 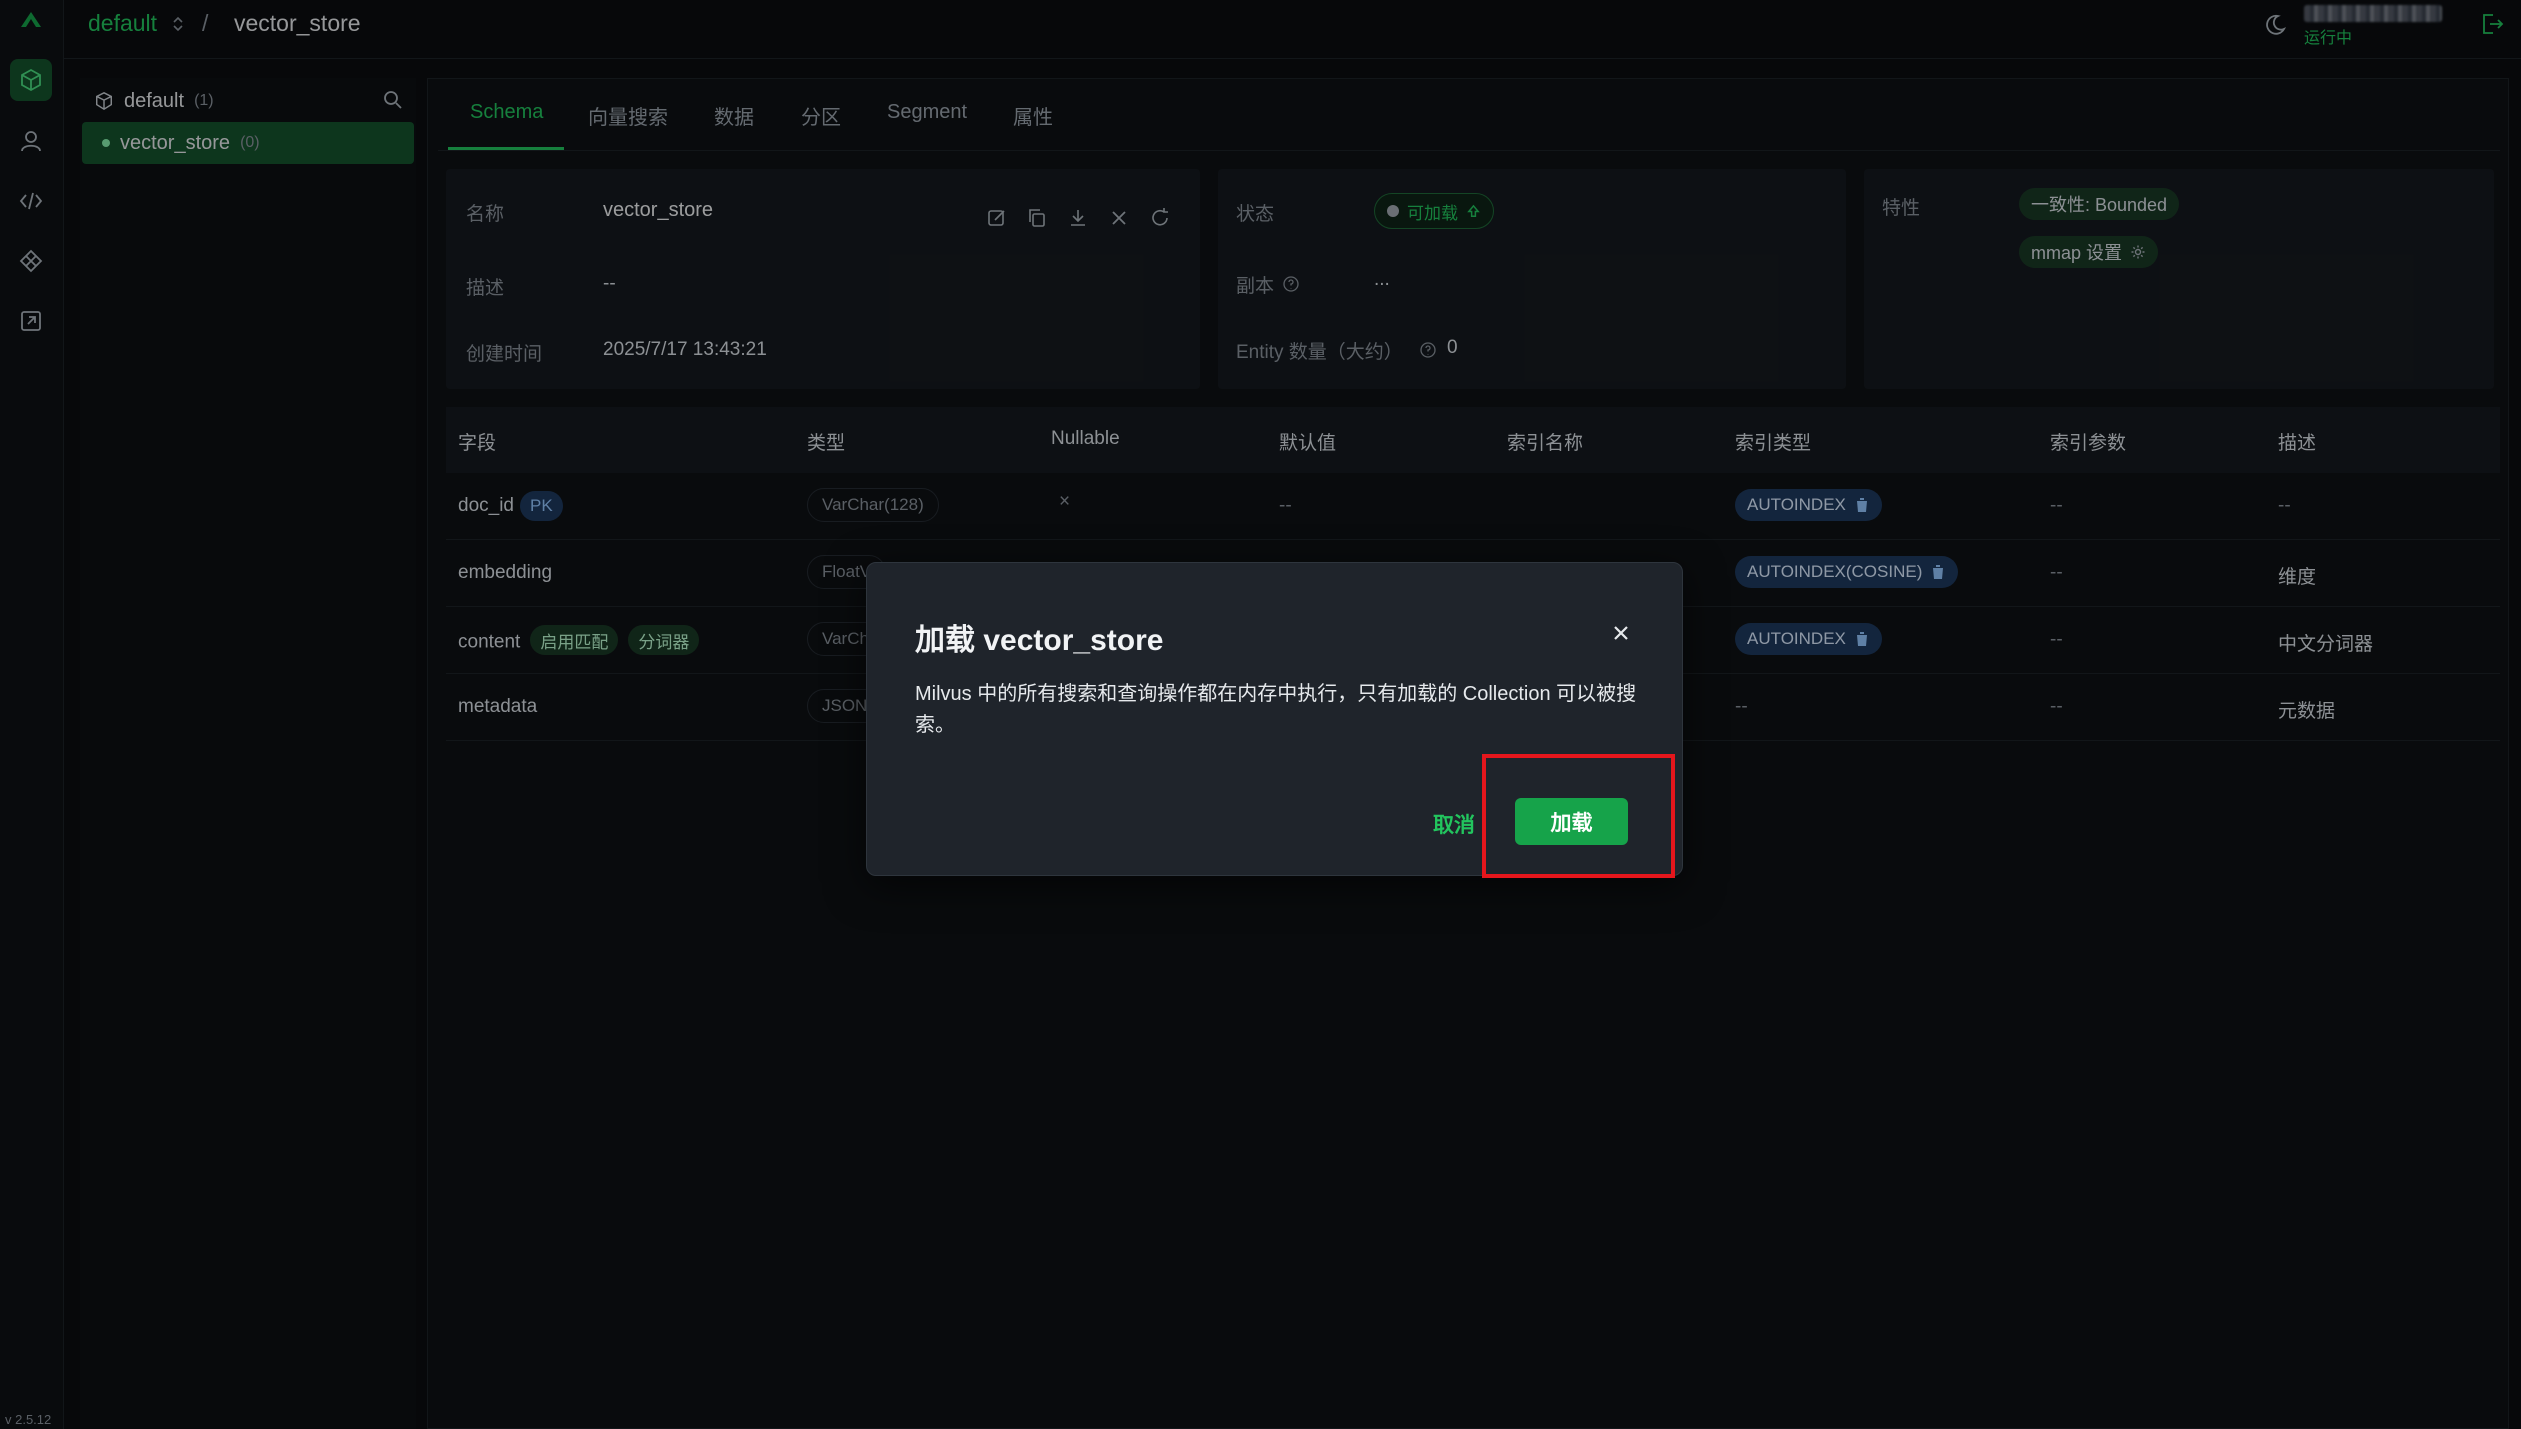 What do you see at coordinates (1454, 824) in the screenshot?
I see `cancel-button: 取消` at bounding box center [1454, 824].